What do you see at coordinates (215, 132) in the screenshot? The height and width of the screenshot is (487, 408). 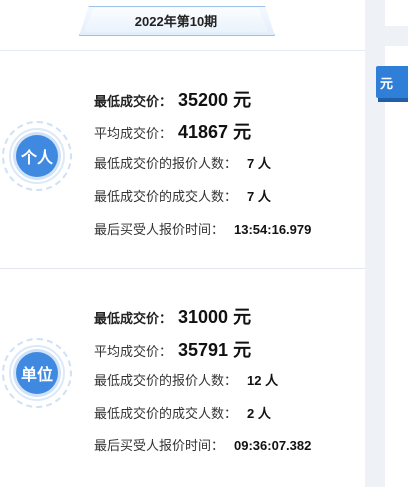 I see `avg-price-value: 41867 元` at bounding box center [215, 132].